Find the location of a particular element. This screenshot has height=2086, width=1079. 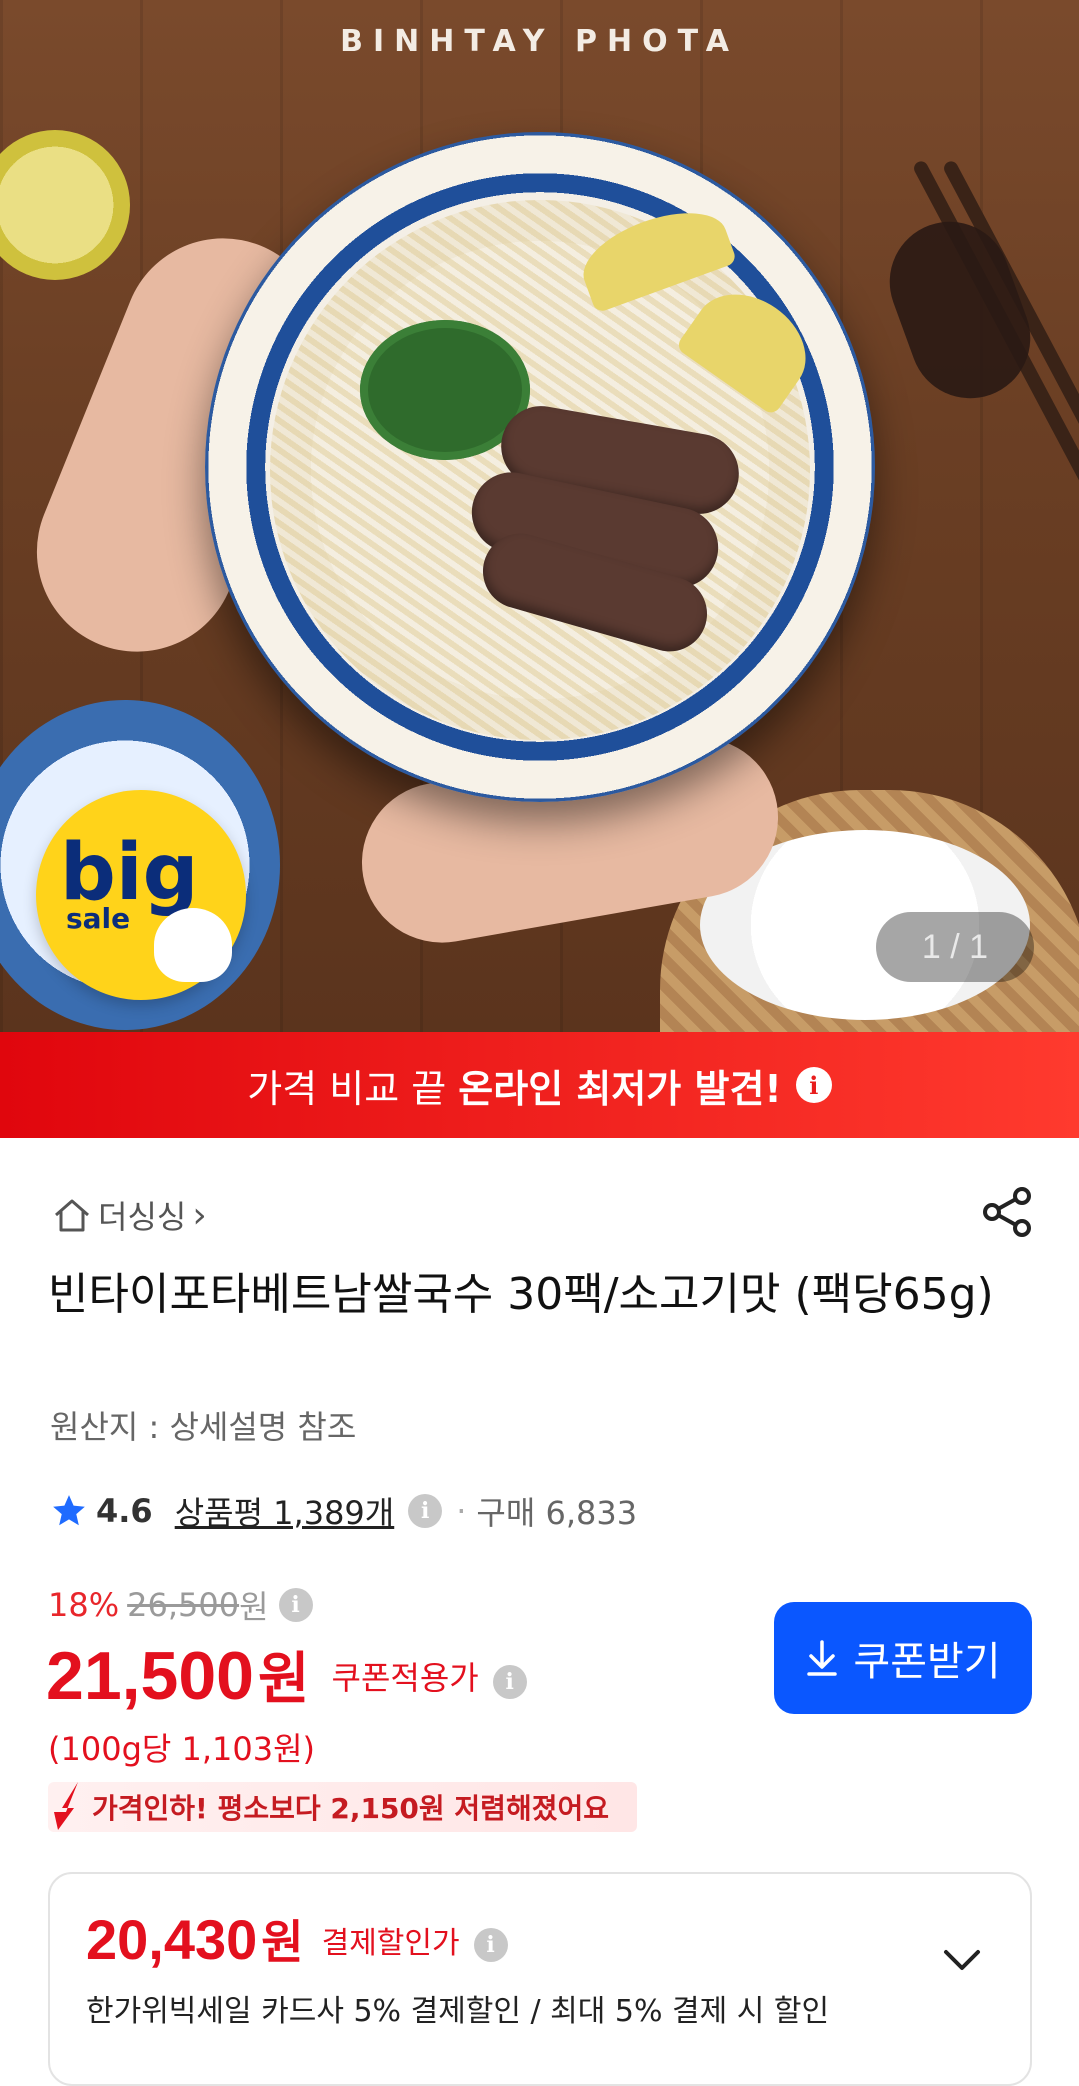

payment-discount-unit: 원 is located at coordinates (282, 1942).